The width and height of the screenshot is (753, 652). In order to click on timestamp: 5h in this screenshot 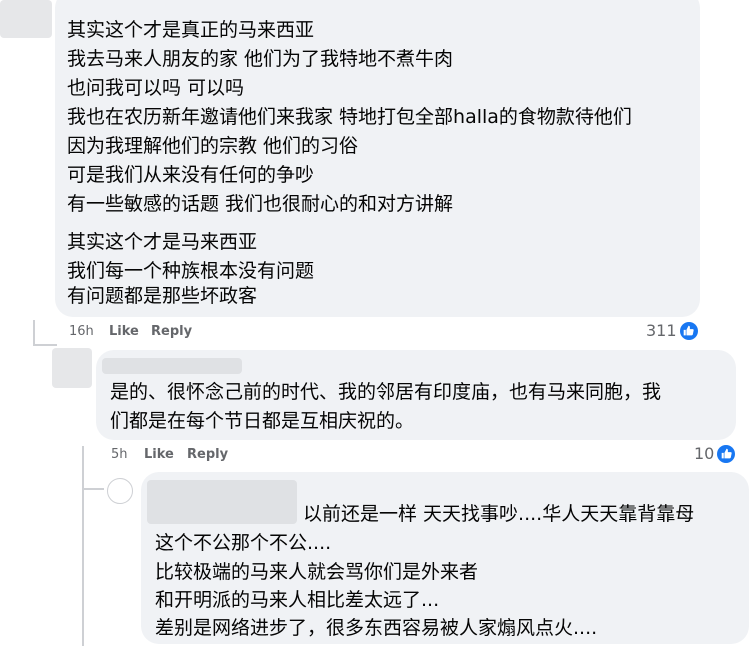, I will do `click(119, 454)`.